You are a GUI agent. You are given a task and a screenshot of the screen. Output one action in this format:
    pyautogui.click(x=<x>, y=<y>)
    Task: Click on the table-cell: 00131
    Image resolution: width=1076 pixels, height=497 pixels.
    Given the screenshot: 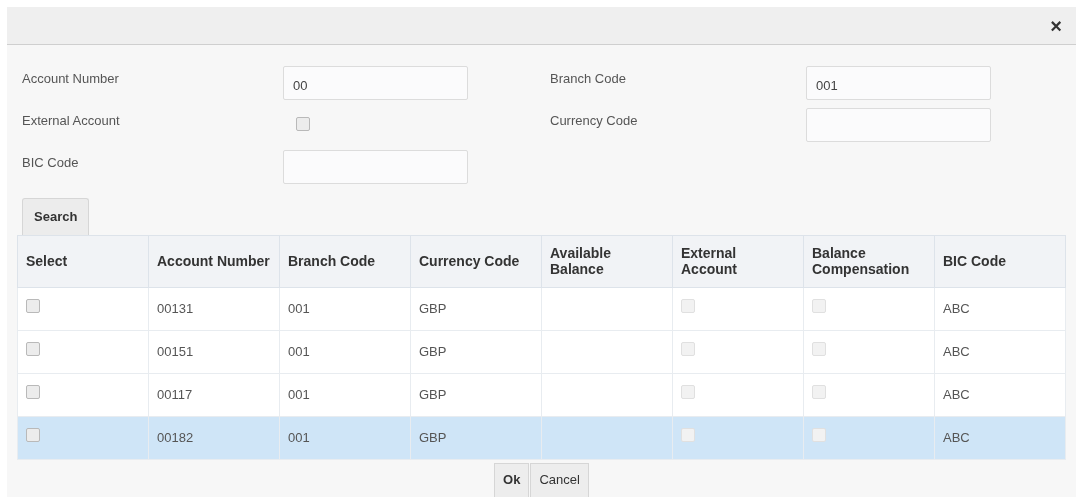 What is the action you would take?
    pyautogui.click(x=175, y=308)
    